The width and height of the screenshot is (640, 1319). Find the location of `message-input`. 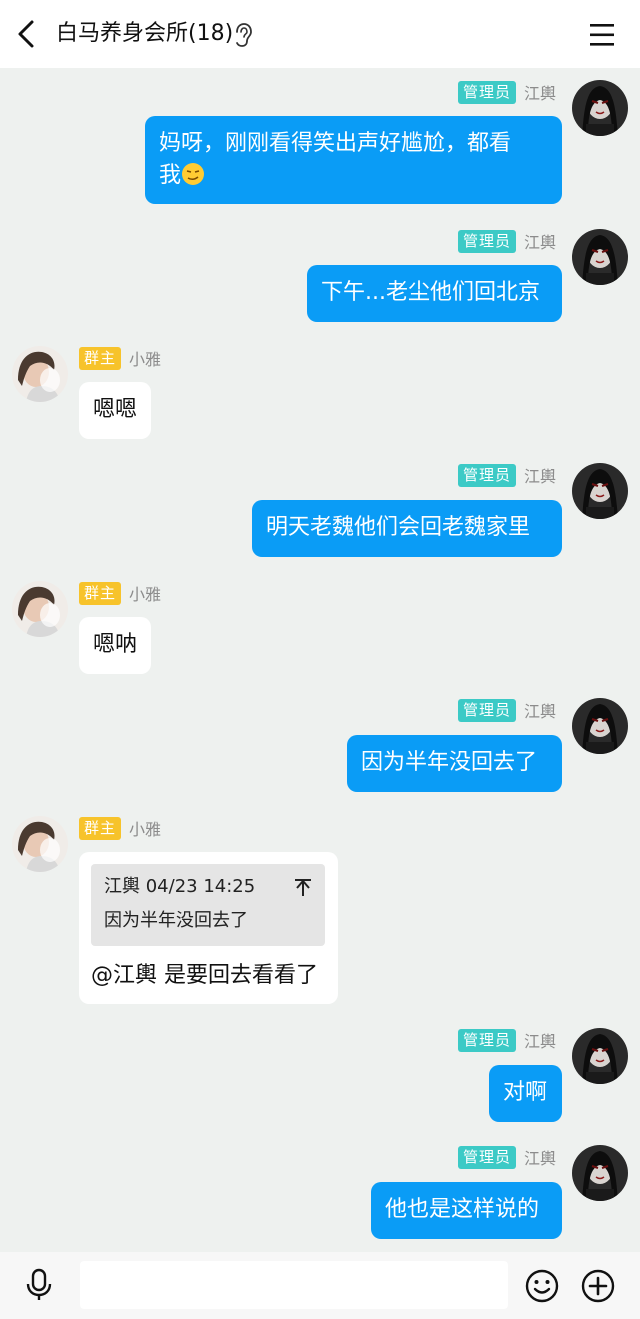

message-input is located at coordinates (294, 1285).